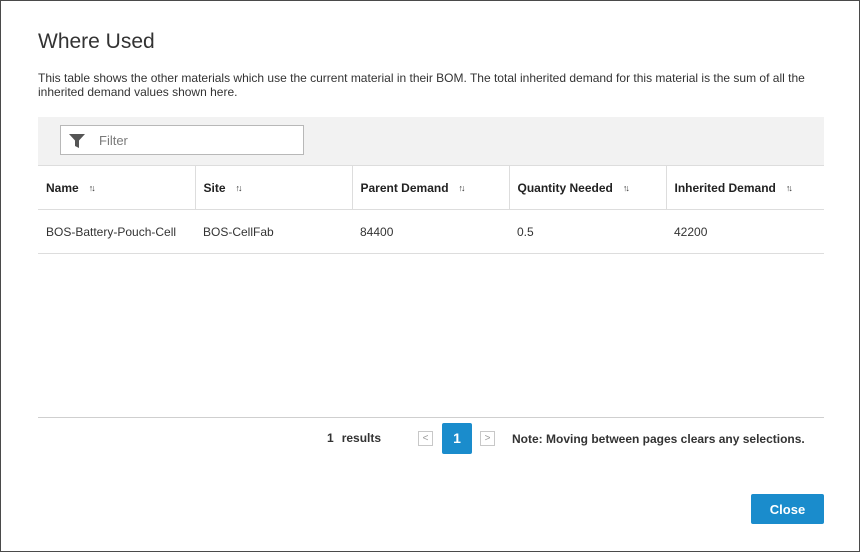 This screenshot has width=860, height=552. I want to click on cell-quantity-needed: 0.5, so click(587, 231).